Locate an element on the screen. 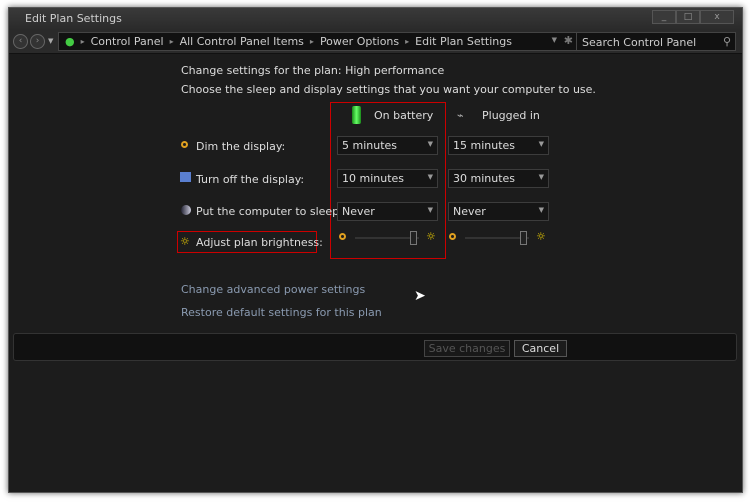 The image size is (750, 504). dim-plugged-in-select: 15 minutes ▼ is located at coordinates (498, 145).